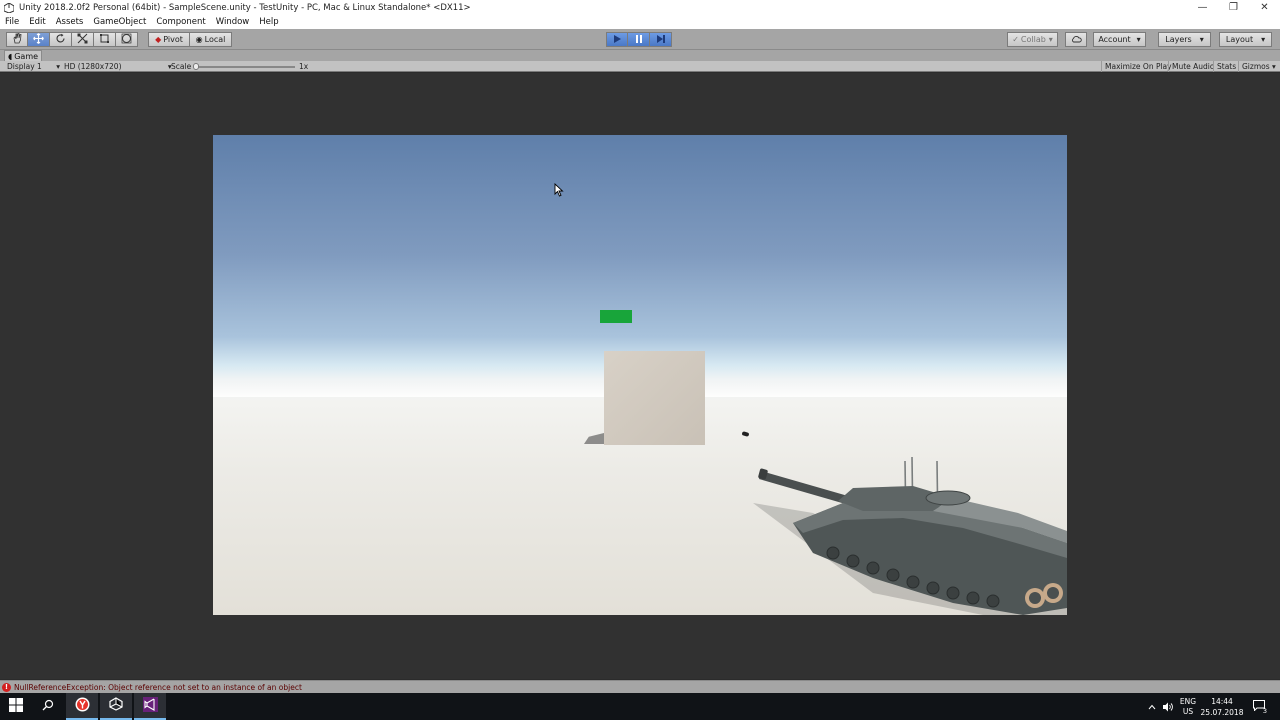 This screenshot has width=1280, height=720. What do you see at coordinates (245, 67) in the screenshot?
I see `scale-slider-track` at bounding box center [245, 67].